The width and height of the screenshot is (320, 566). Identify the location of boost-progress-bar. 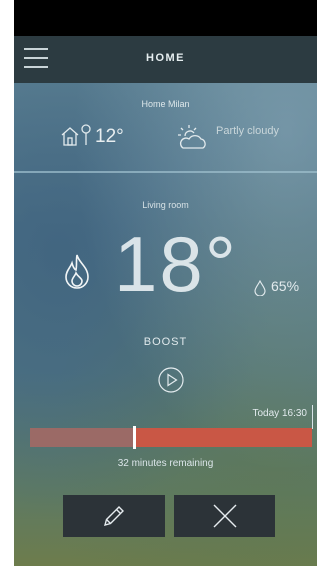
(171, 437).